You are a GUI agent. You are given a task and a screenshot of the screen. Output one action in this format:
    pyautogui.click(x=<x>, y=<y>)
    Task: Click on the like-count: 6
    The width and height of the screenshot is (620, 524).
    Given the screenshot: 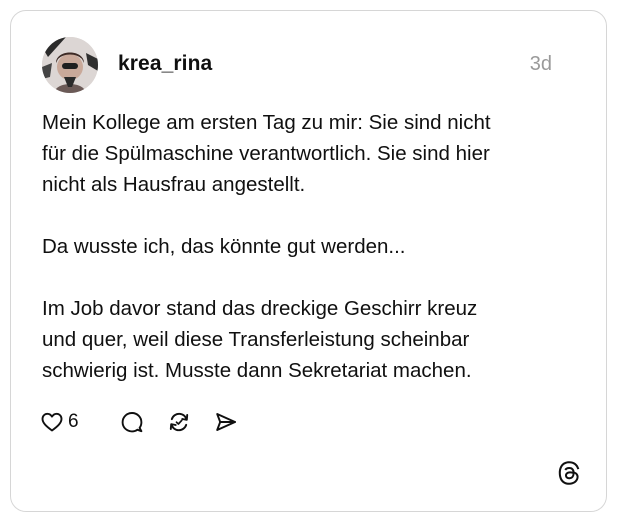 What is the action you would take?
    pyautogui.click(x=73, y=421)
    